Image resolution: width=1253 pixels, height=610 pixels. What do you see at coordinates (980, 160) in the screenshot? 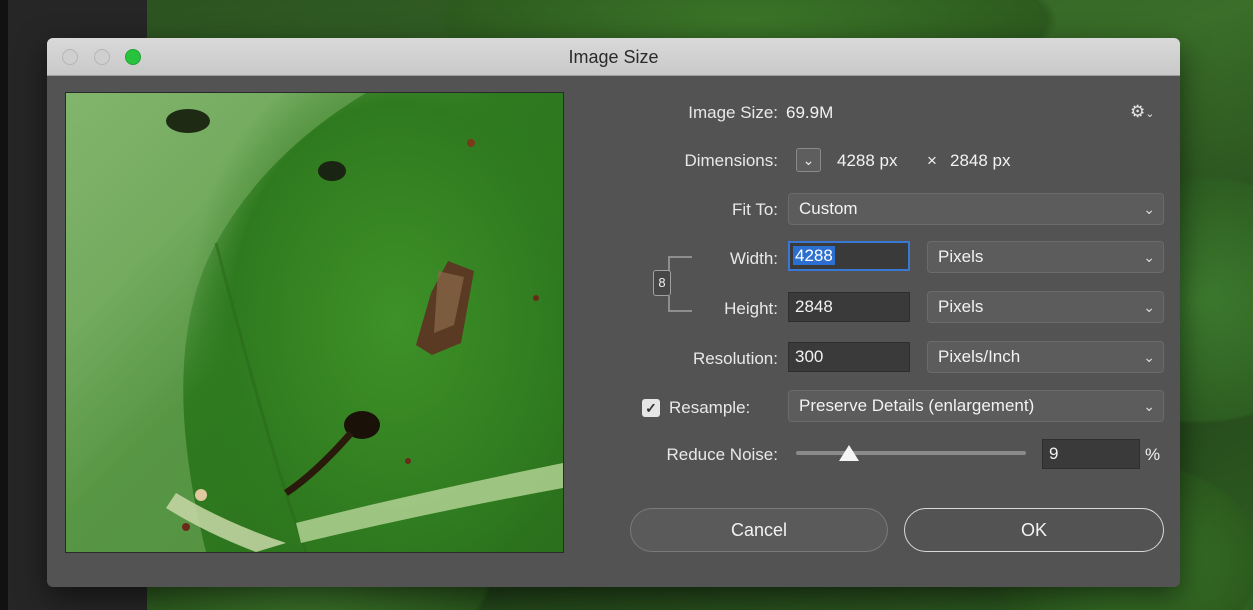
I see `dimensions-height: 2848 px` at bounding box center [980, 160].